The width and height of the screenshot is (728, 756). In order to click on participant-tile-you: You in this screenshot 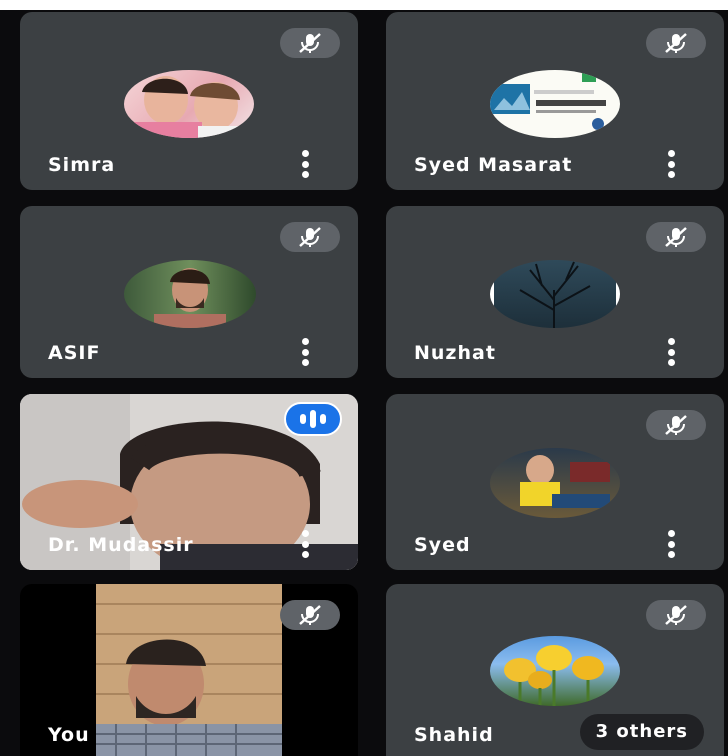, I will do `click(189, 670)`.